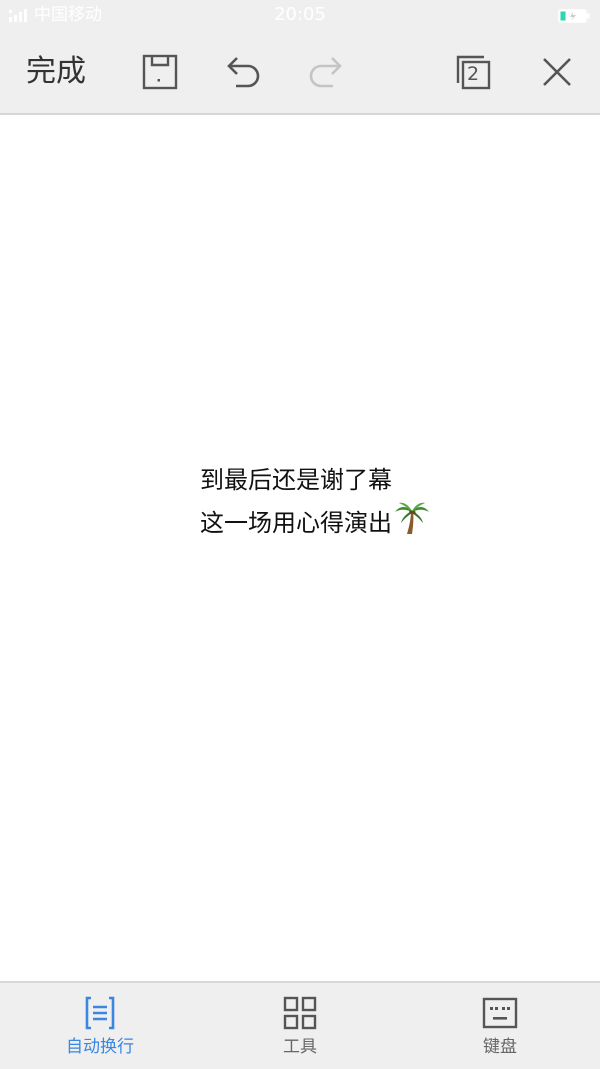 The width and height of the screenshot is (600, 1069). I want to click on grid-tools-icon, so click(300, 1013).